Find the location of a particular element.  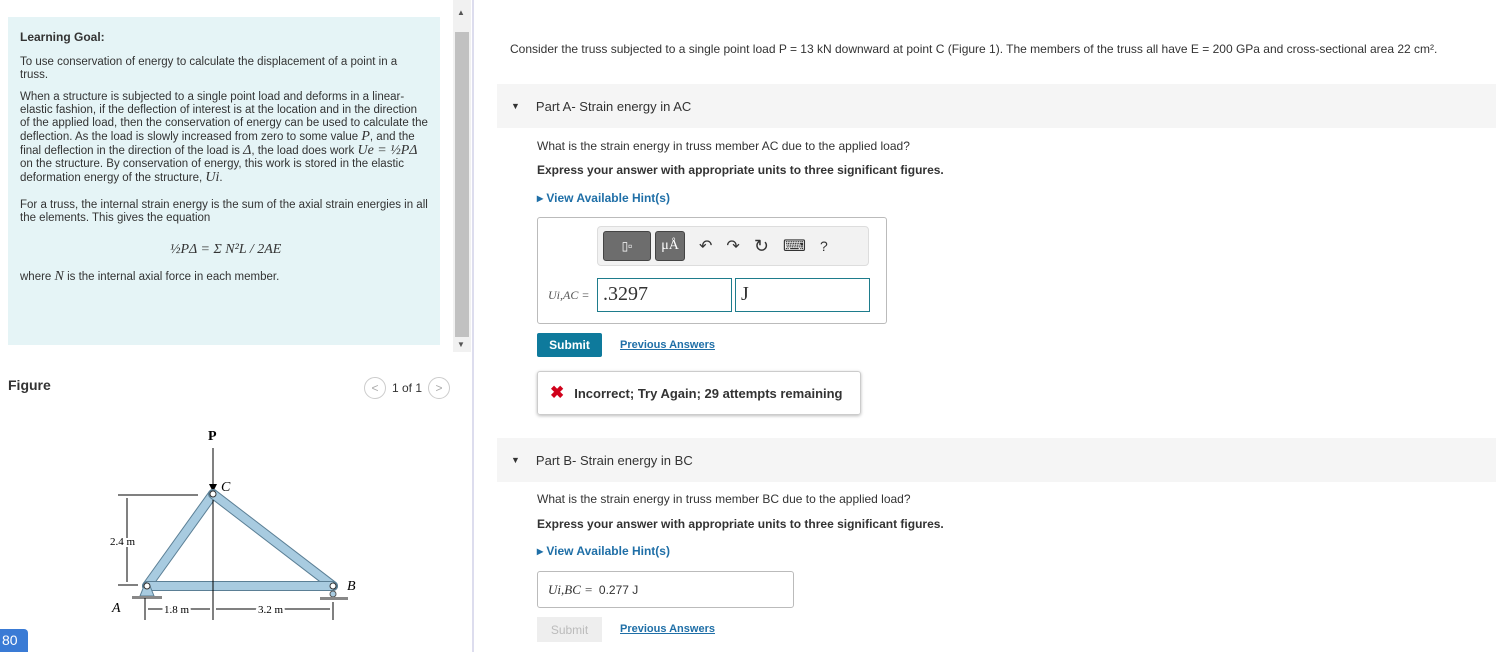

math-toolbar: ▯▫ μÅ ↶ ↷ ↻ ⌨ ? is located at coordinates (733, 246).